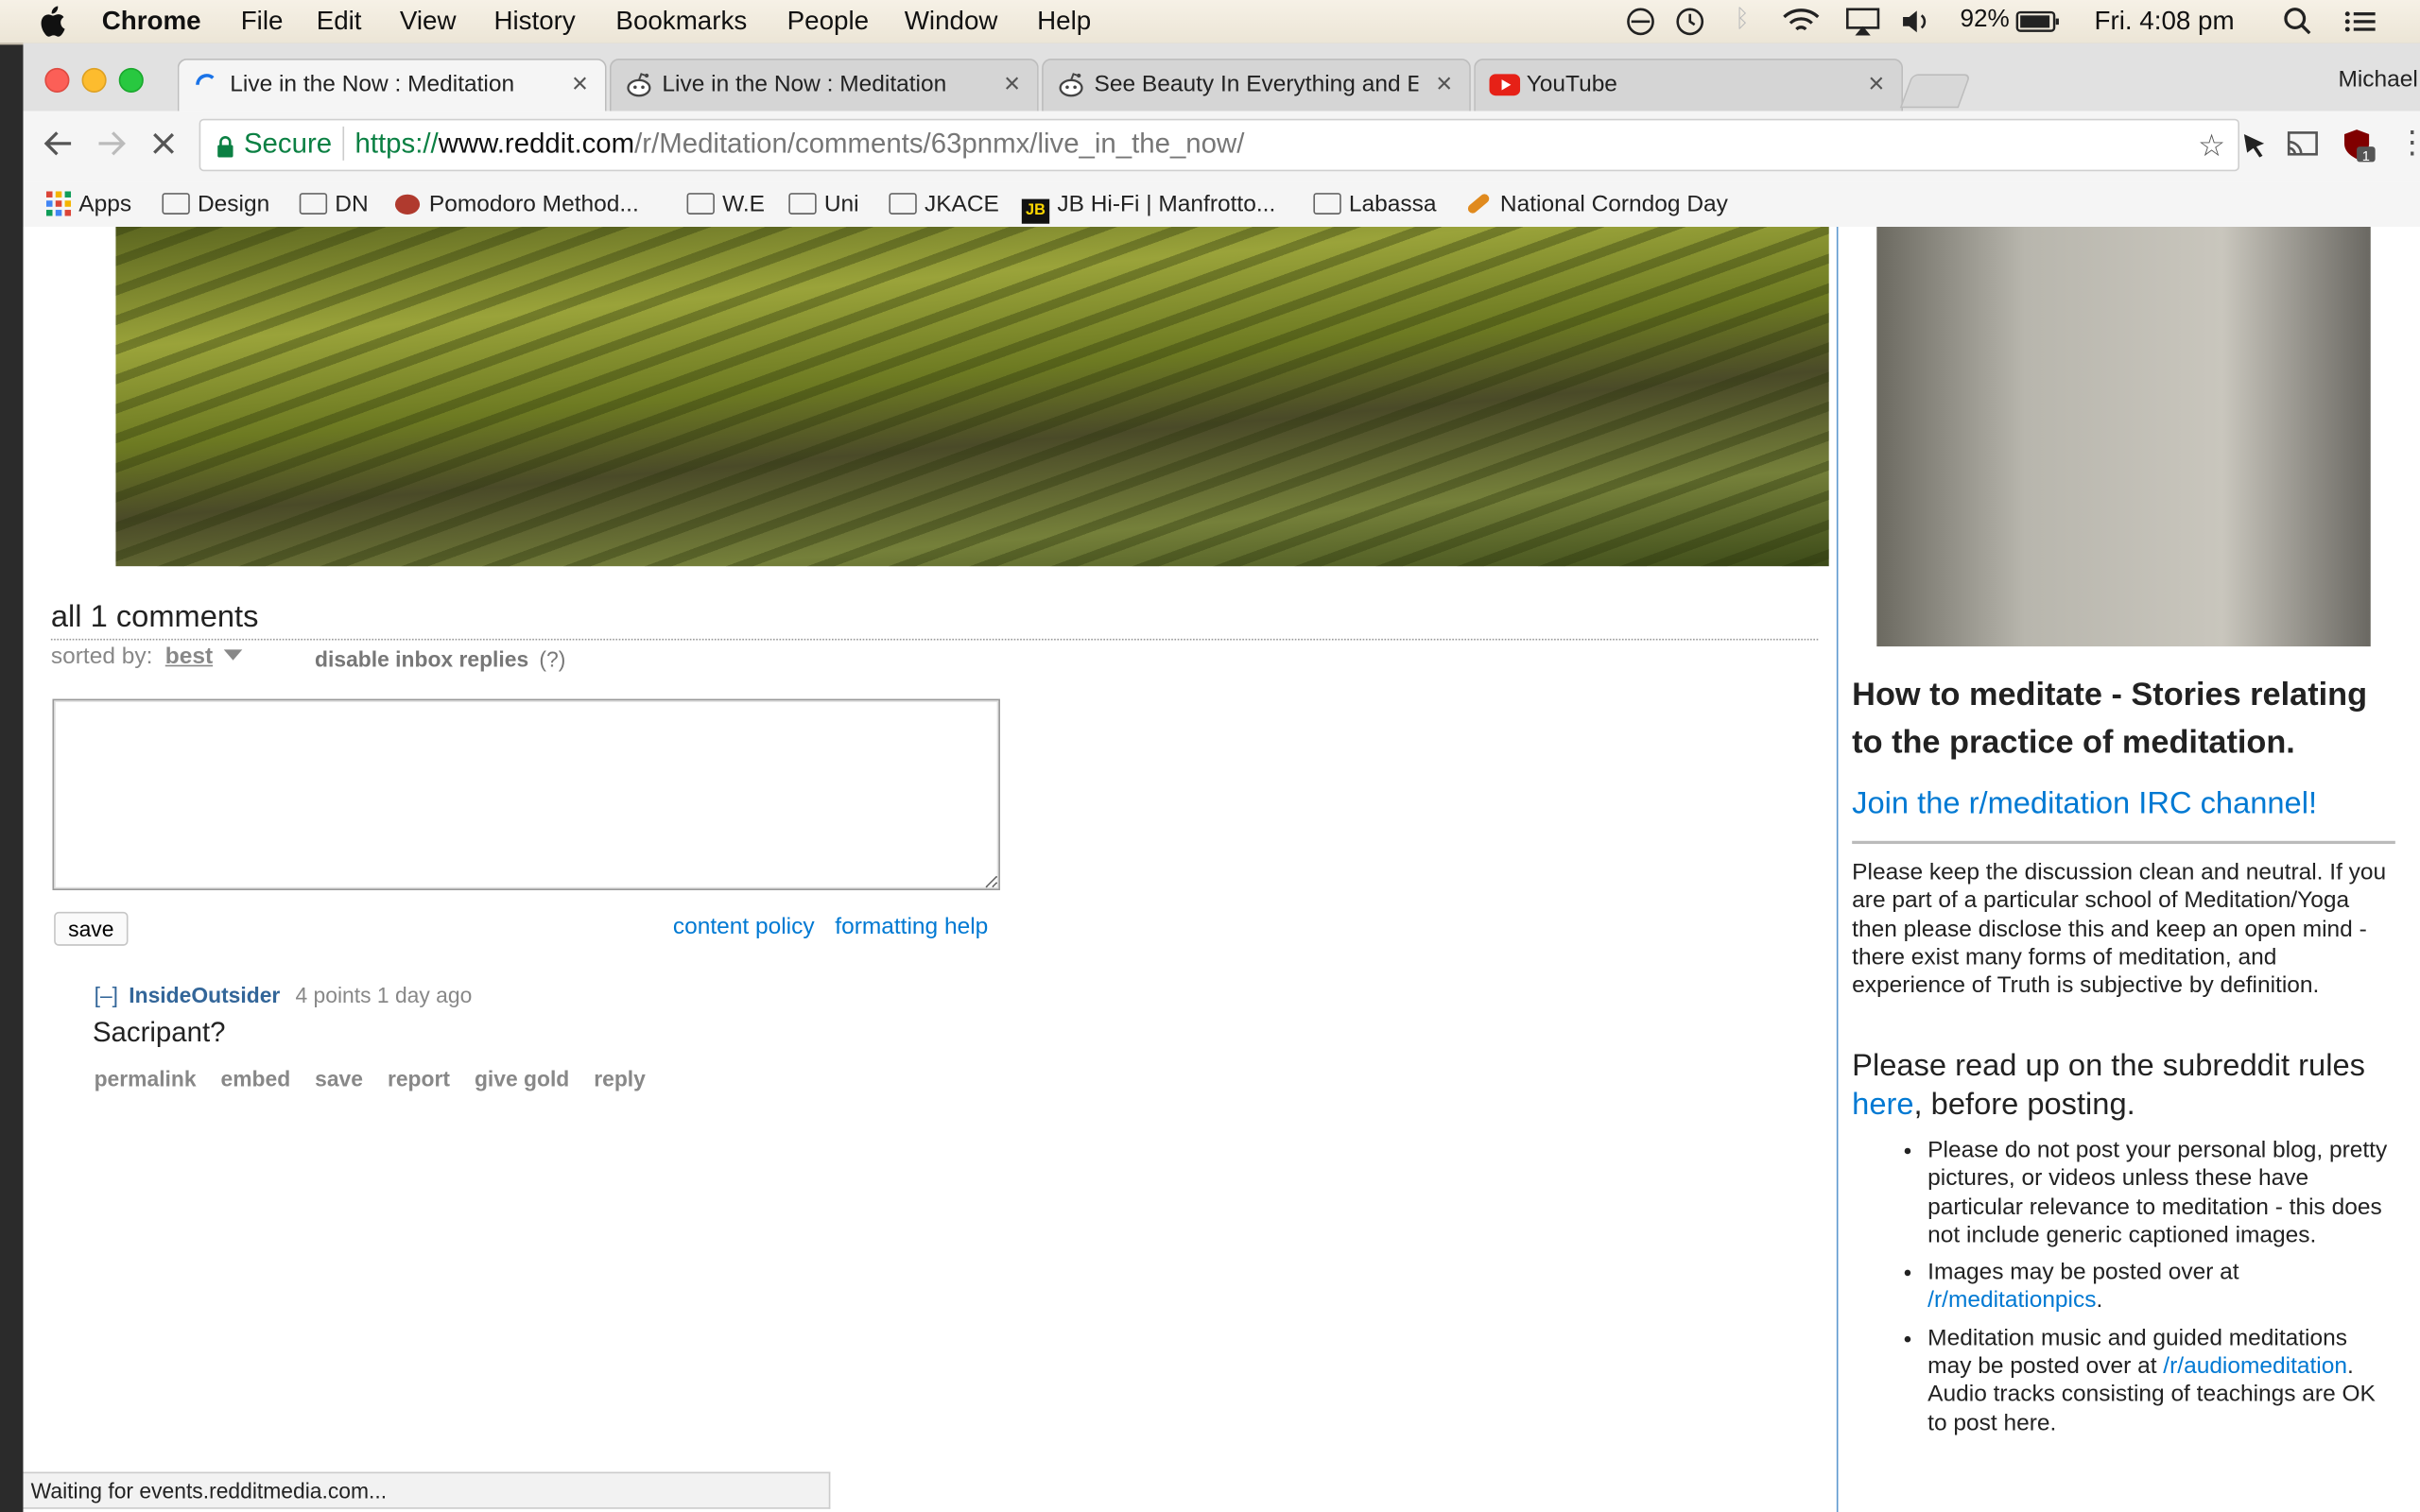 This screenshot has width=2420, height=1512. Describe the element at coordinates (189, 657) in the screenshot. I see `sort-dropdown: best` at that location.